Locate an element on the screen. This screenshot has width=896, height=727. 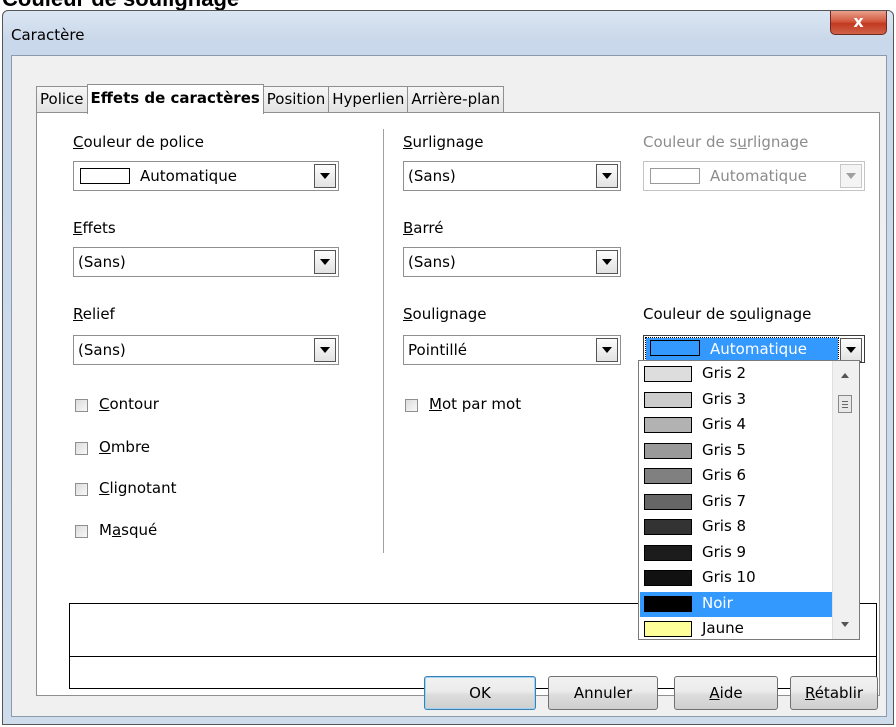
underline-label: Soulignage is located at coordinates (445, 314).